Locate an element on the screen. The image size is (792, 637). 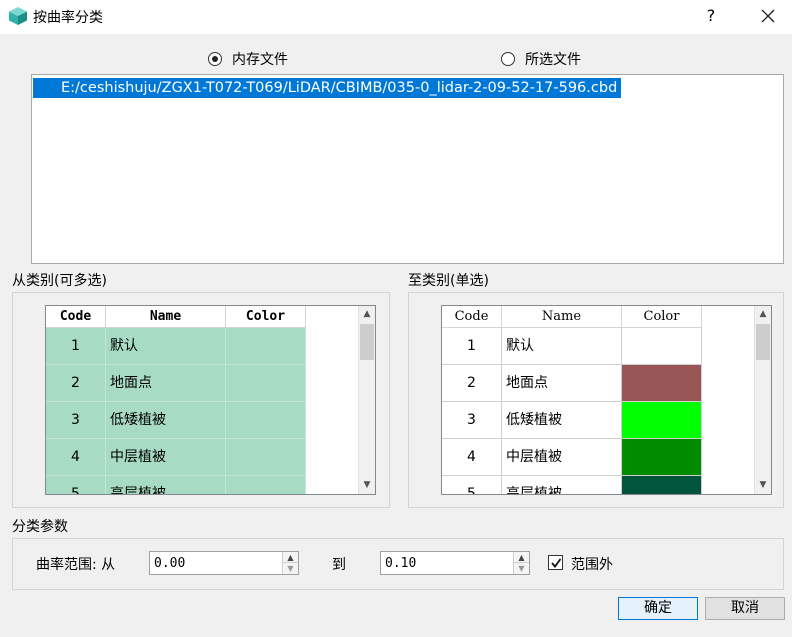
curvature-from-spinbox: ▲ ▼ is located at coordinates (224, 563).